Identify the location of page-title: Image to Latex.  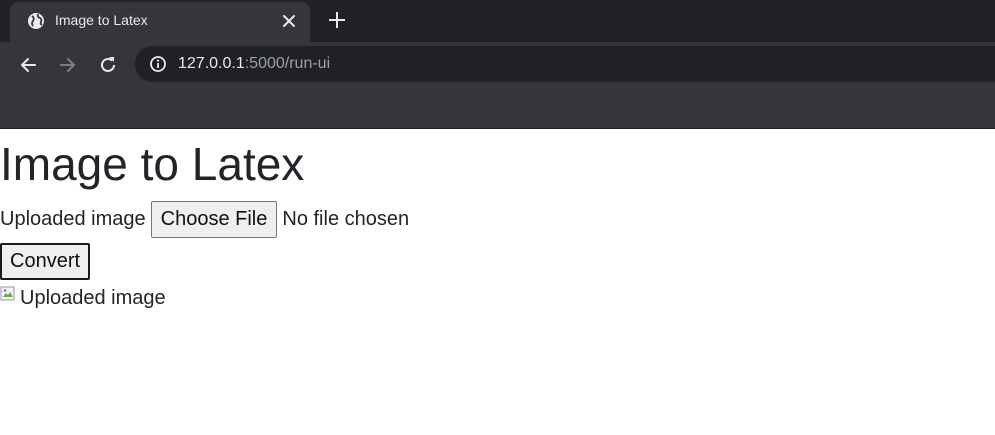
(152, 164).